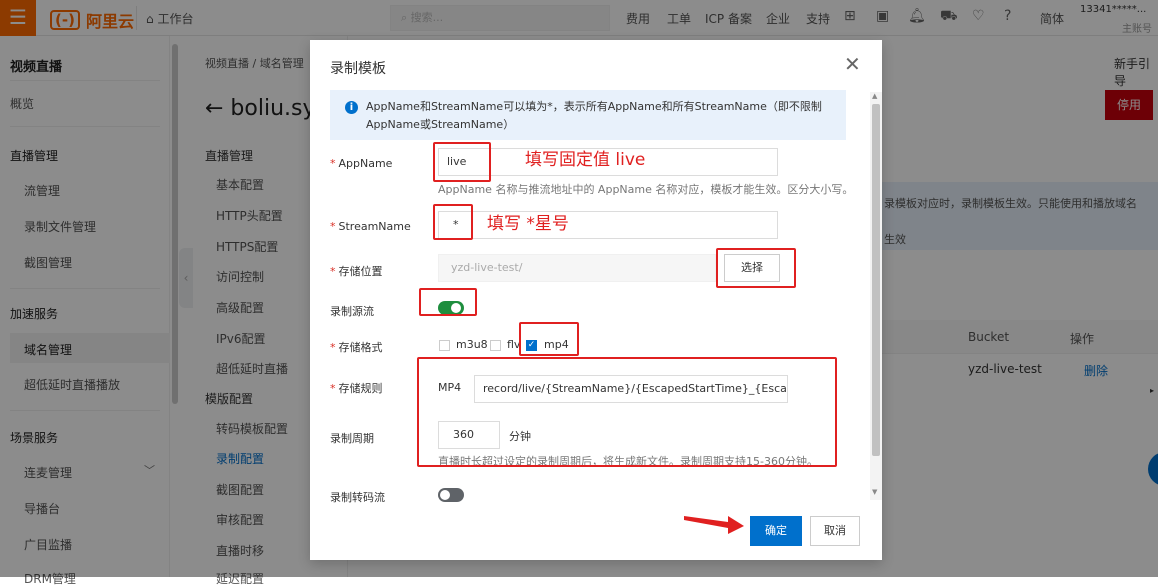  What do you see at coordinates (358, 69) in the screenshot?
I see `dialog-title: 录制模板` at bounding box center [358, 69].